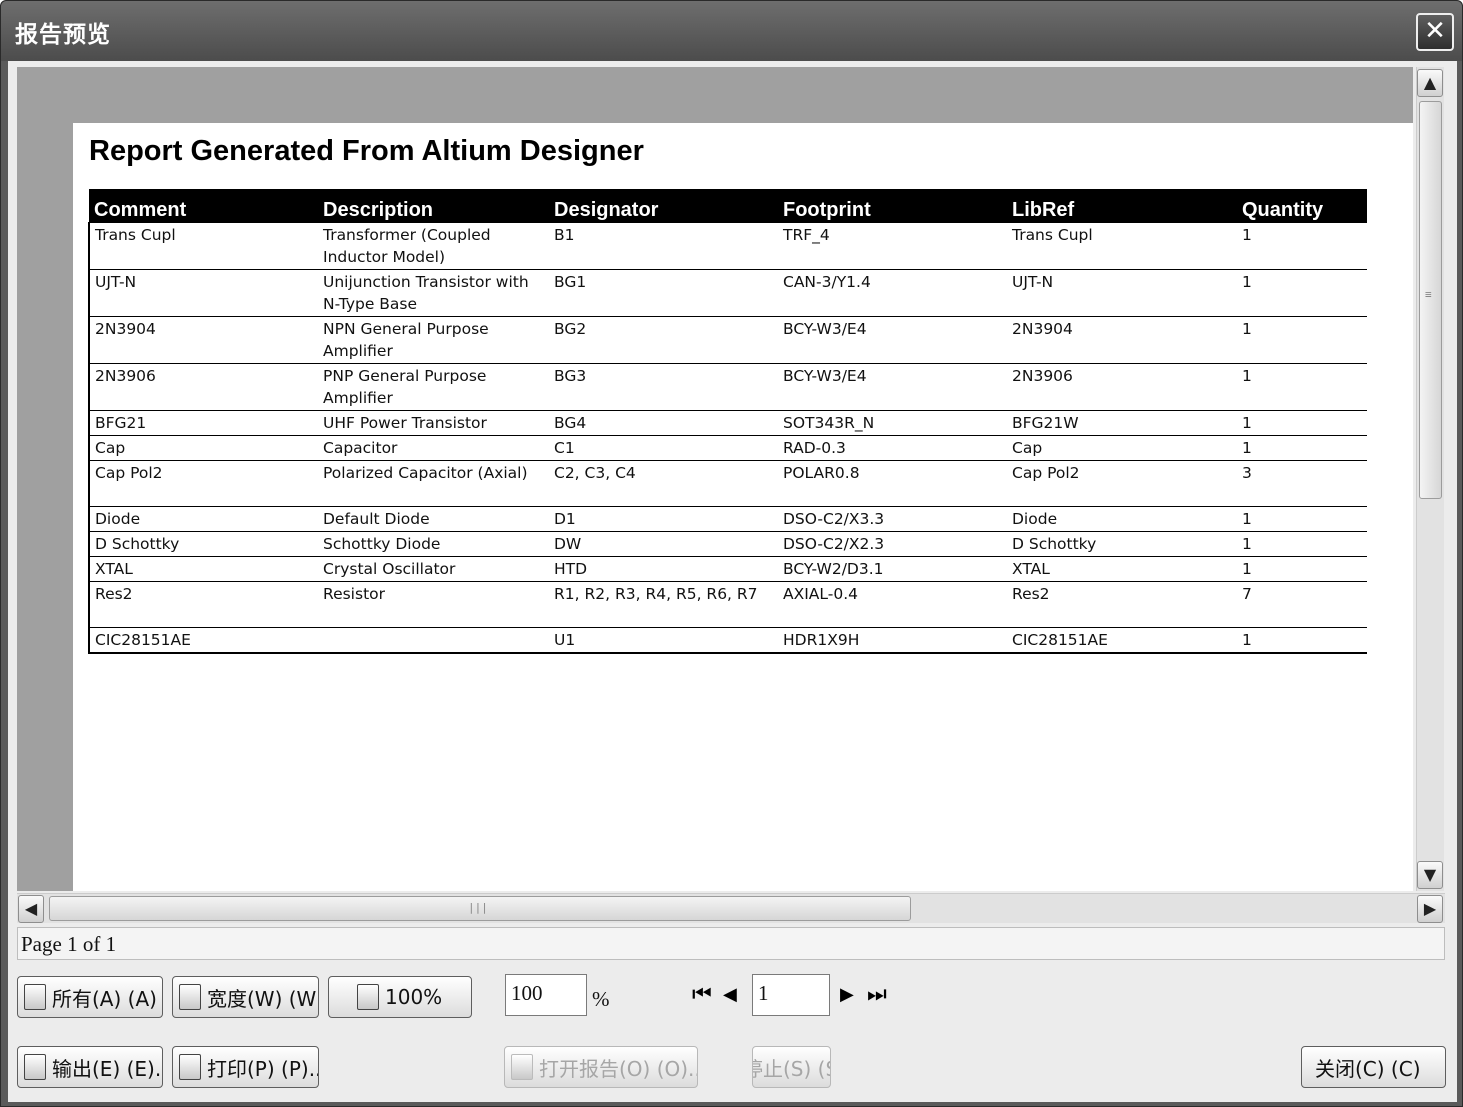 The height and width of the screenshot is (1107, 1463). Describe the element at coordinates (1122, 483) in the screenshot. I see `cell-libref: Cap Pol2` at that location.